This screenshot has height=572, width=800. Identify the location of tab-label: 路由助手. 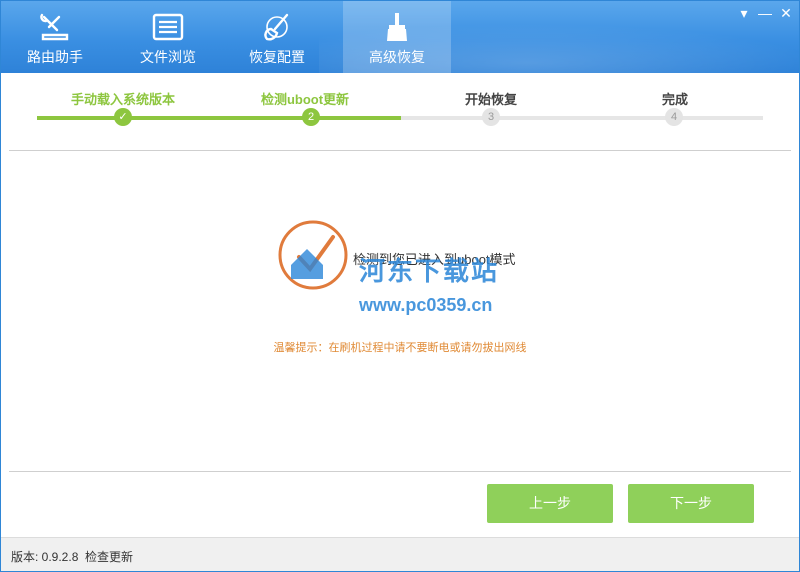
(55, 57).